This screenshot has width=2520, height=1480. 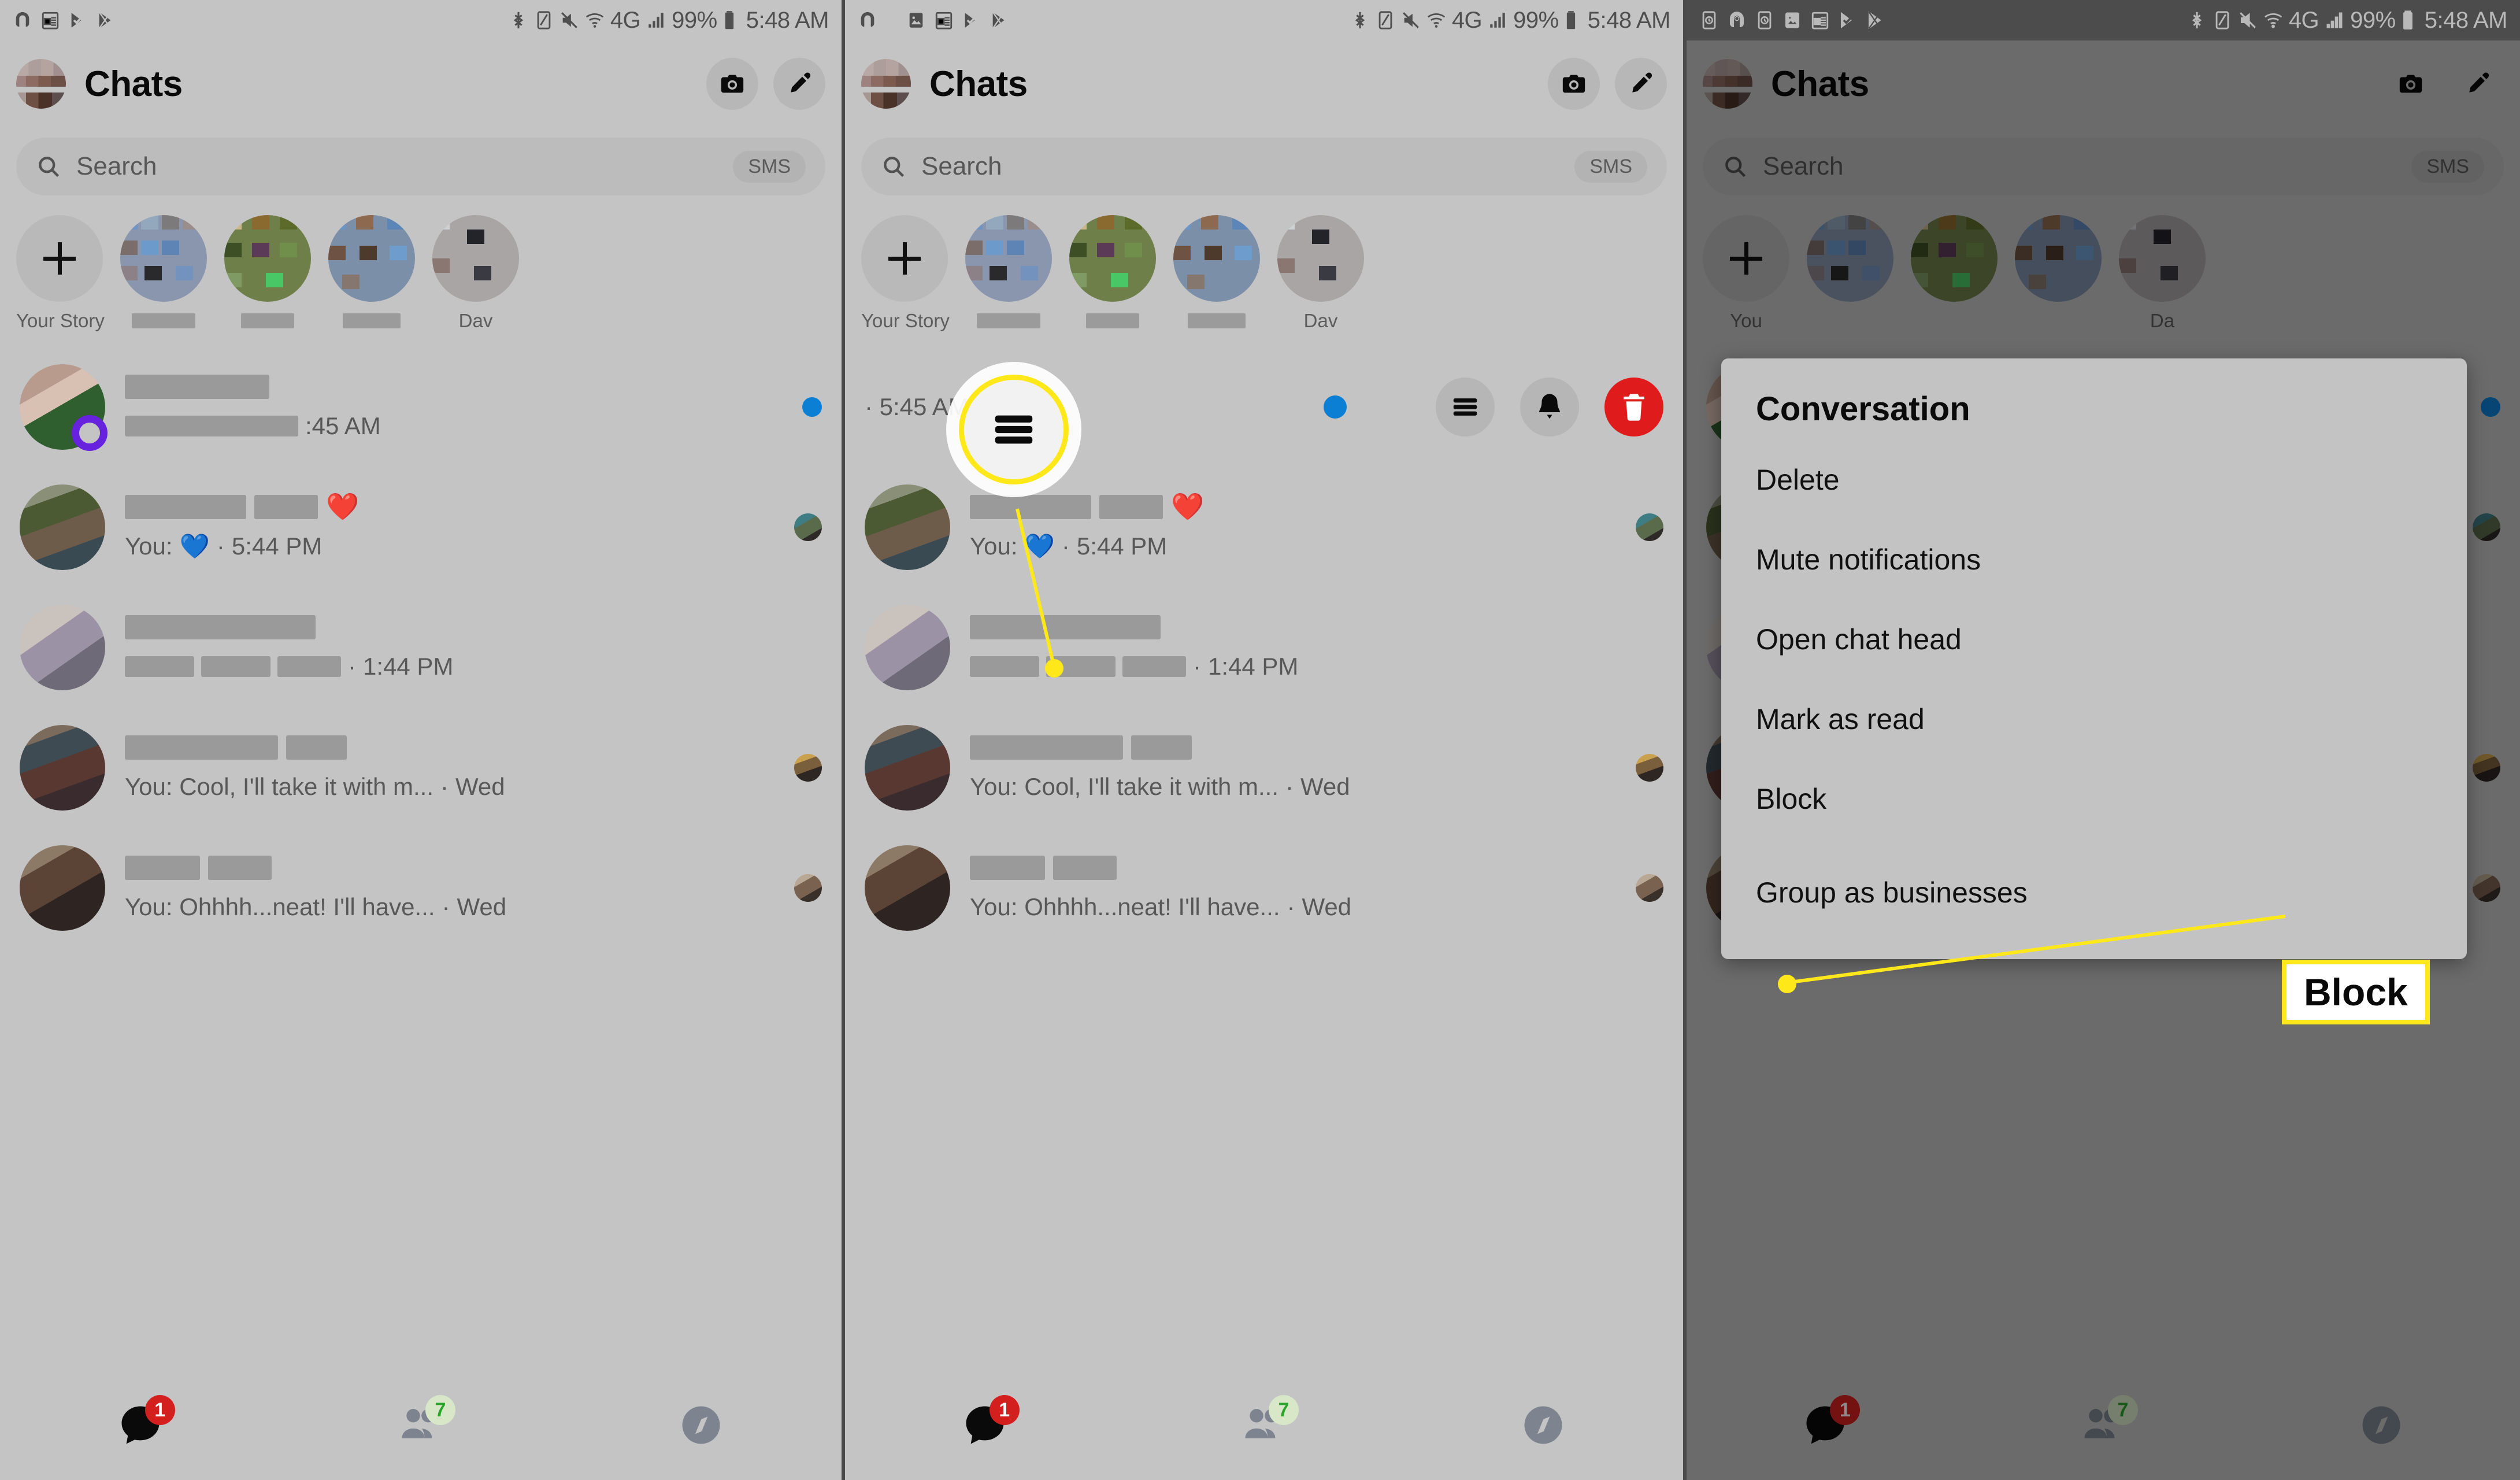 What do you see at coordinates (473, 667) in the screenshot?
I see `chat-preview: · 1:44 PM` at bounding box center [473, 667].